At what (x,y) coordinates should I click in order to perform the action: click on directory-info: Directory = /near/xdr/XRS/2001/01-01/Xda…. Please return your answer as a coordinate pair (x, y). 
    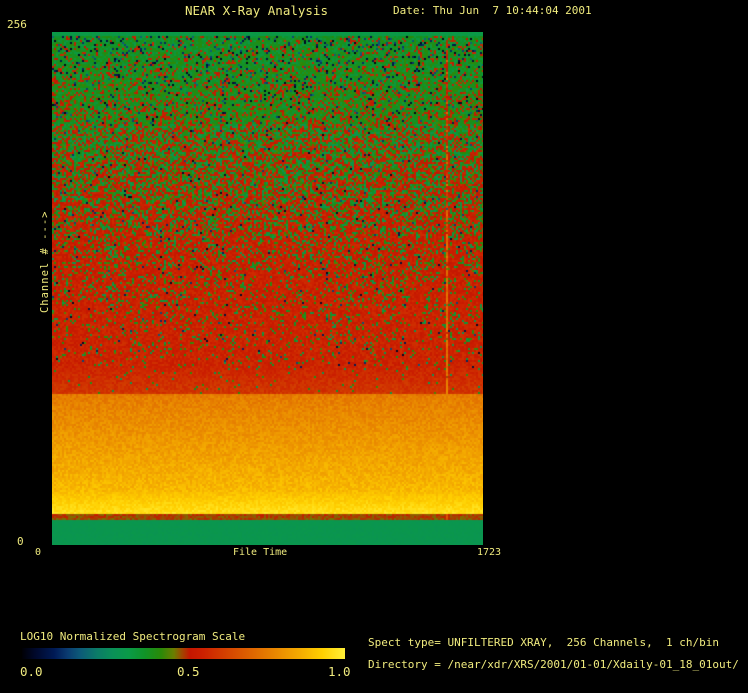
    Looking at the image, I should click on (553, 664).